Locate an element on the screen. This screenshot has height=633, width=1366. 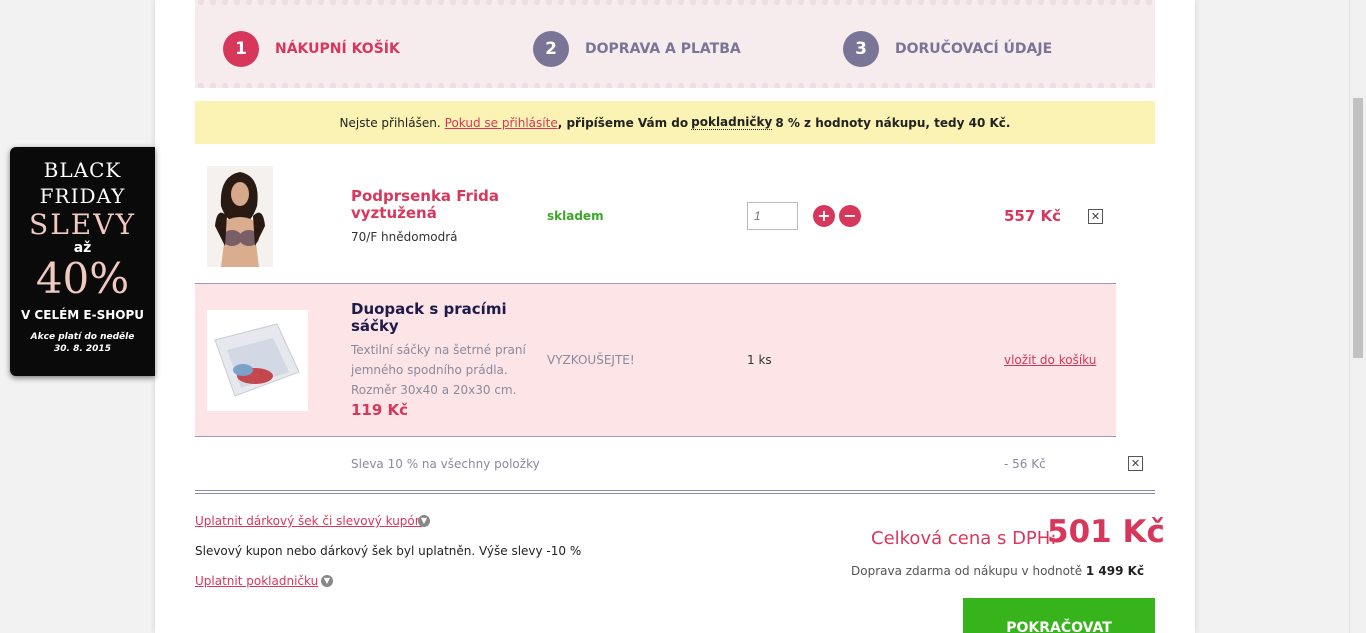
step-number: 1 is located at coordinates (241, 49).